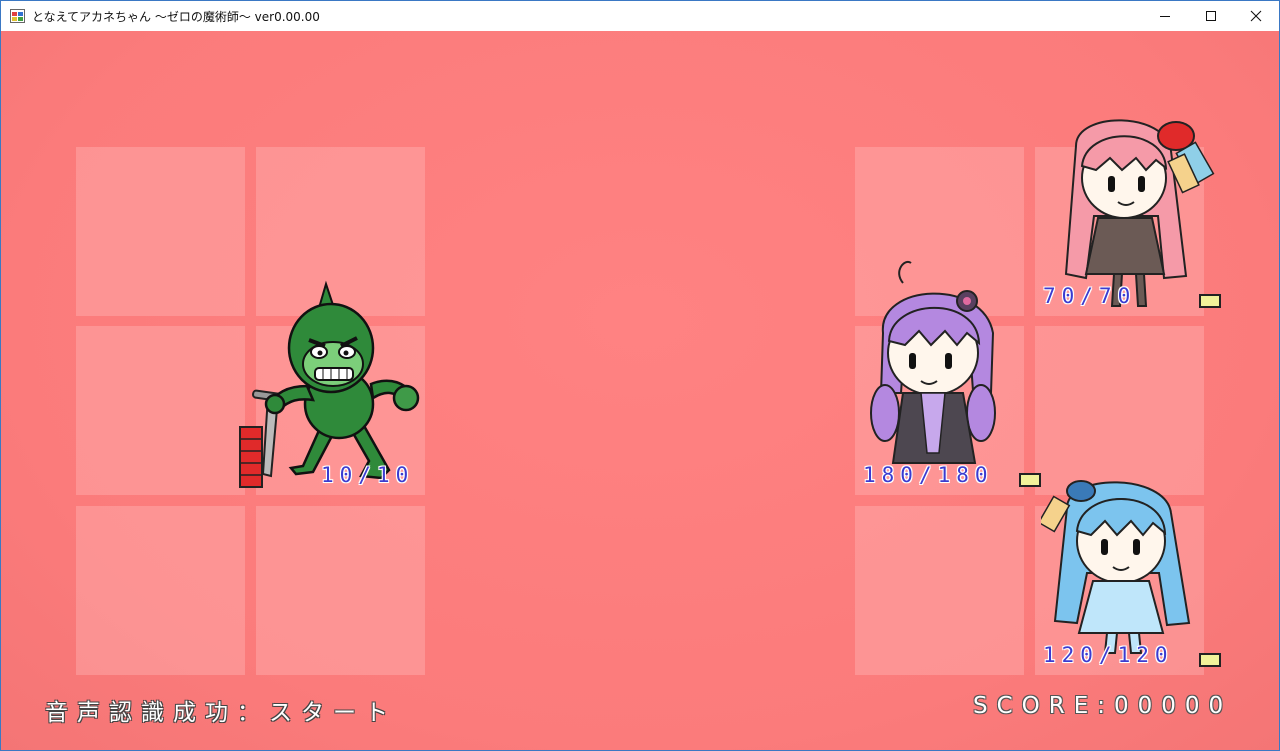  What do you see at coordinates (17, 16) in the screenshot?
I see `app-icon` at bounding box center [17, 16].